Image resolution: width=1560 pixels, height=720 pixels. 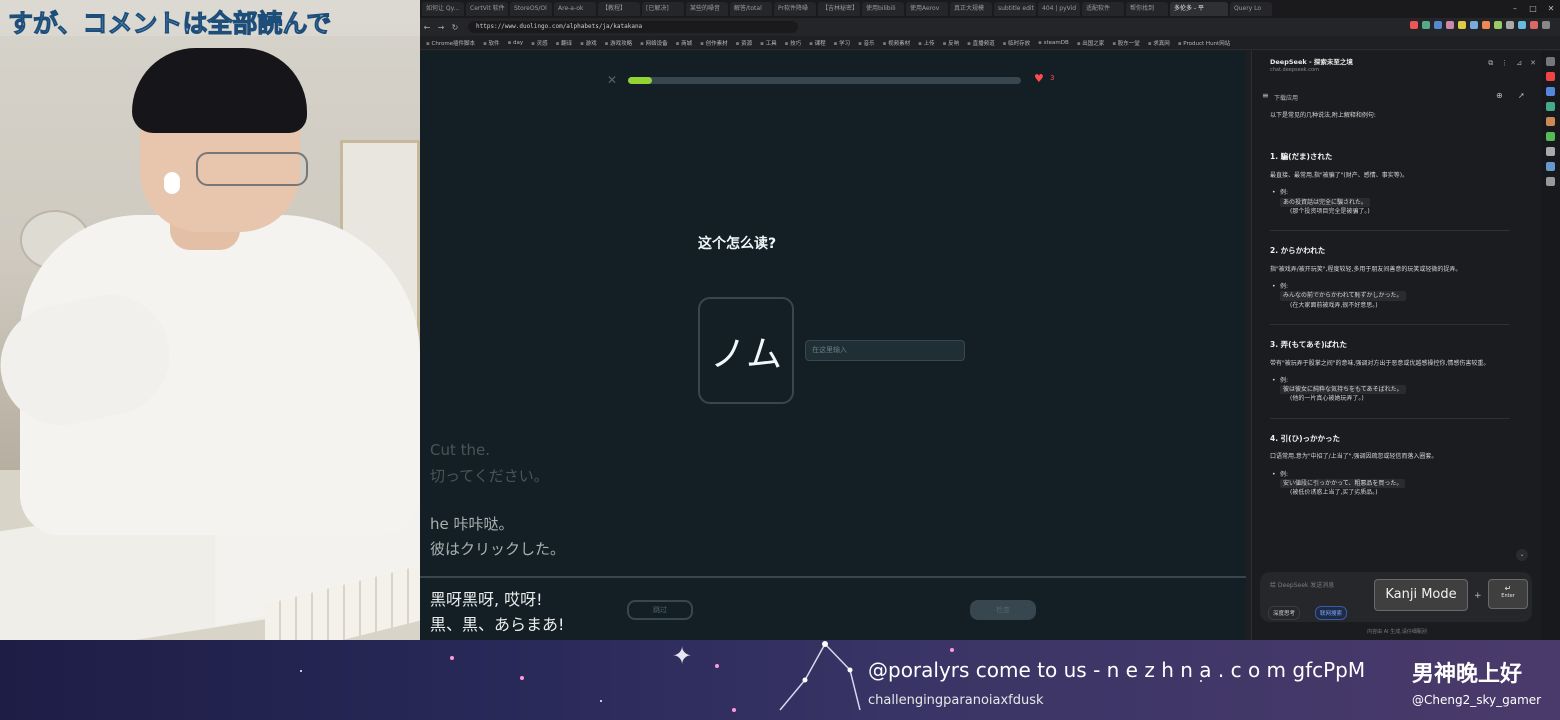 I want to click on bookmark: day, so click(x=515, y=43).